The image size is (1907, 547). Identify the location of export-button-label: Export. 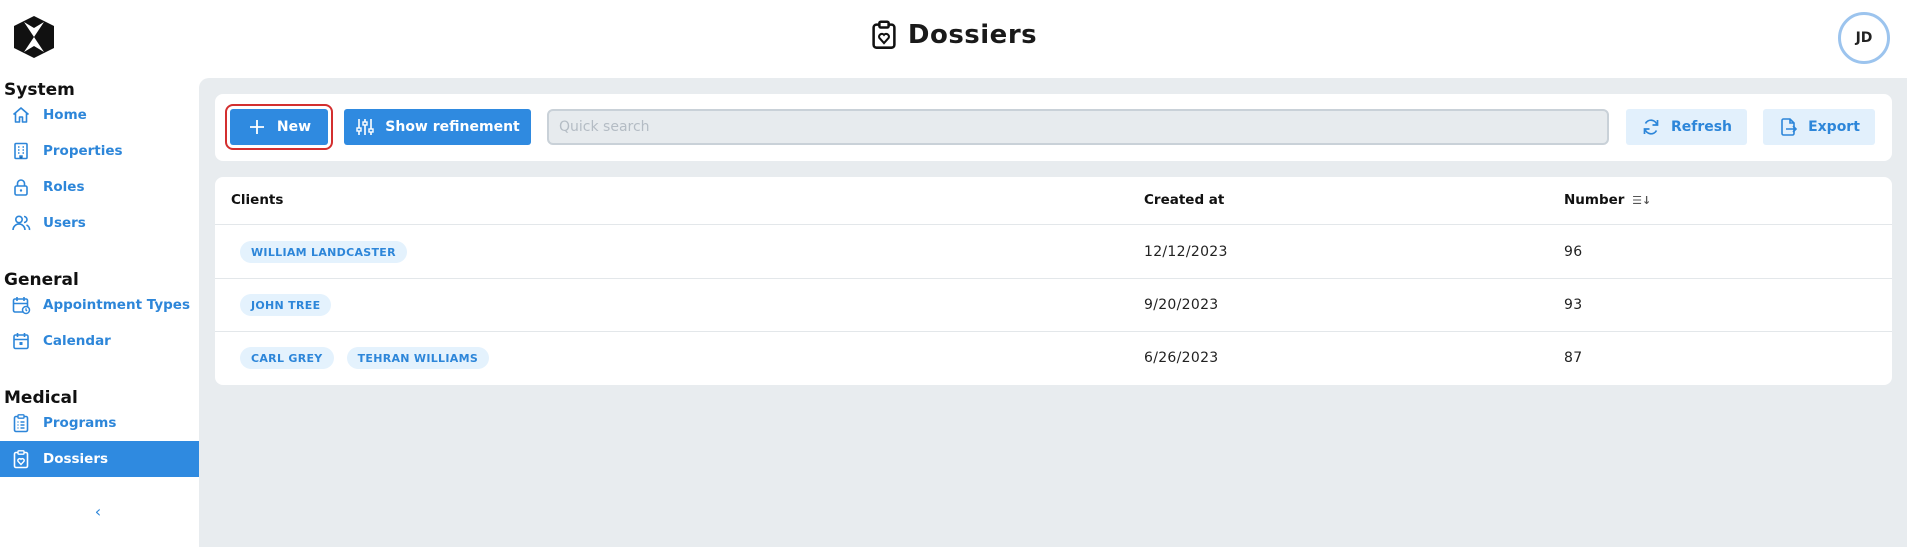
(1834, 127).